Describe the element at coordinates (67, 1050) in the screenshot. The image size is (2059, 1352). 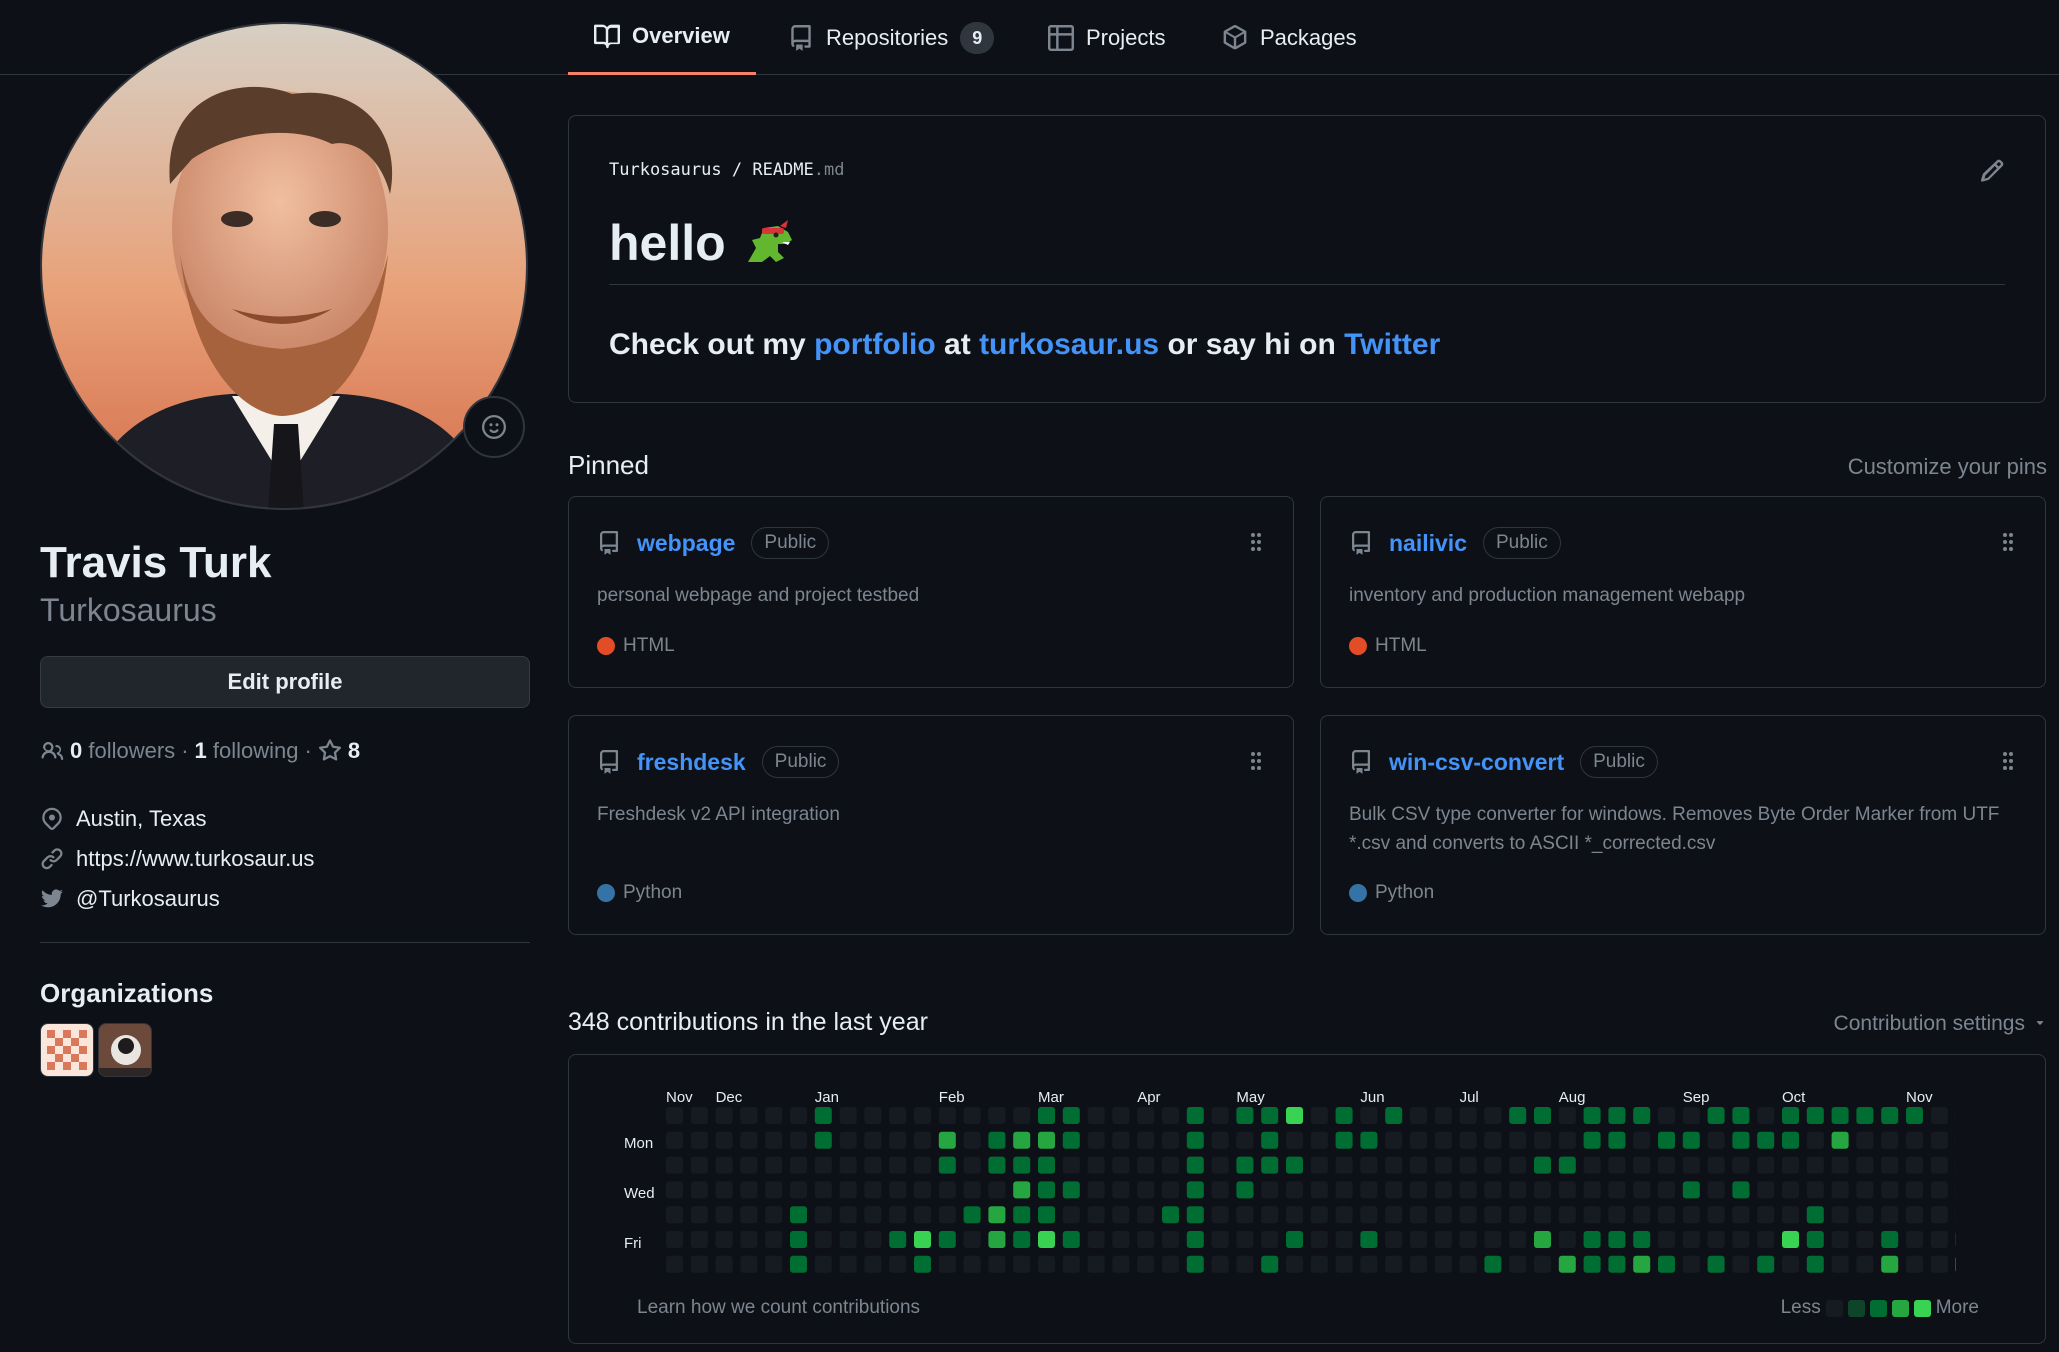
I see `org-avatar-checkered` at that location.